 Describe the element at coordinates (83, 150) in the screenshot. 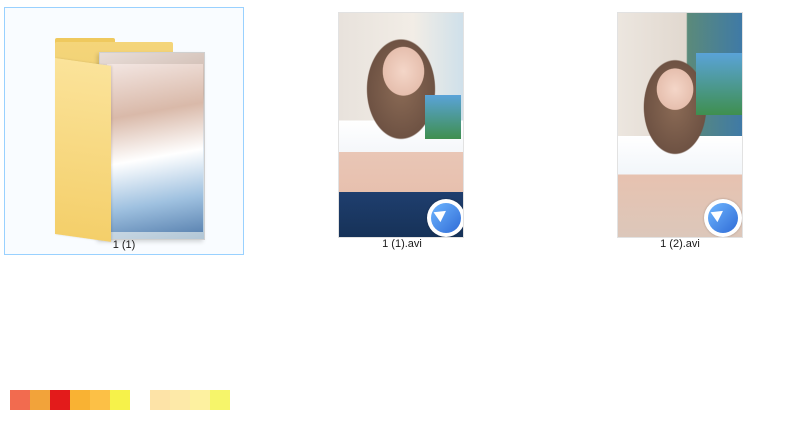

I see `folder-front` at that location.